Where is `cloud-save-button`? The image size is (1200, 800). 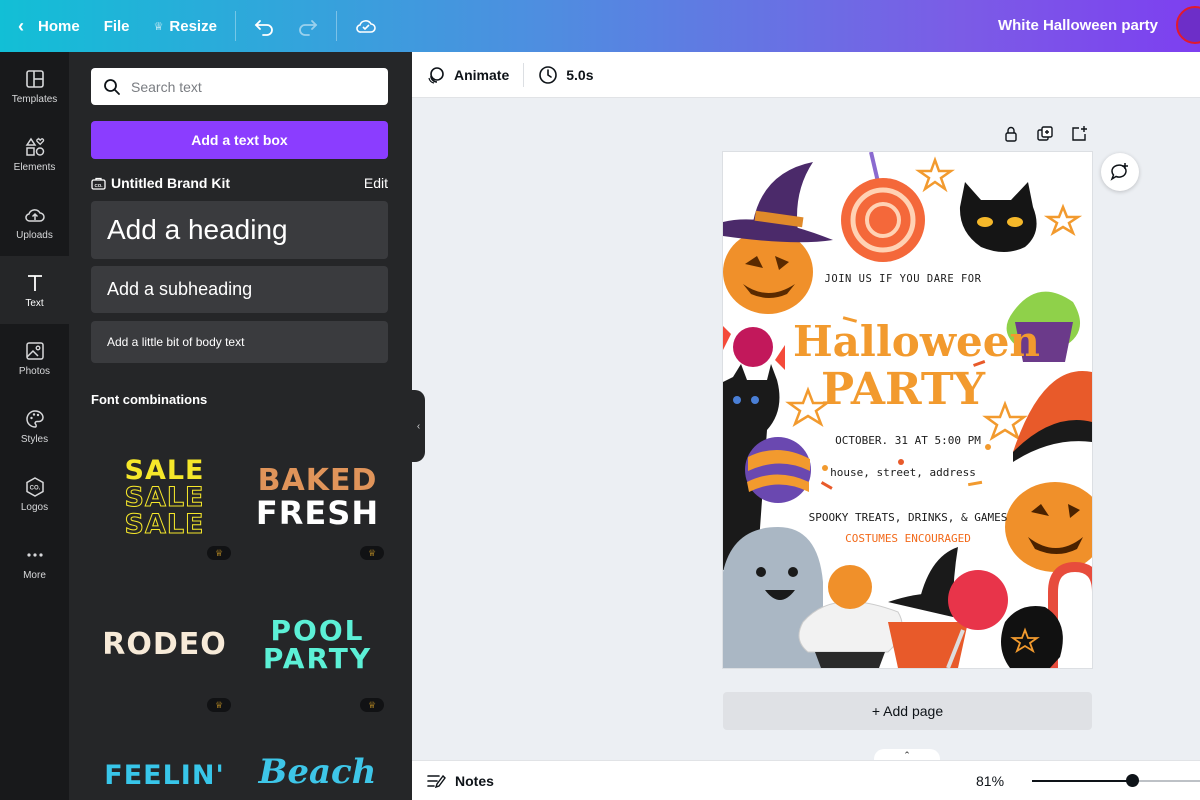
cloud-save-button is located at coordinates (366, 26).